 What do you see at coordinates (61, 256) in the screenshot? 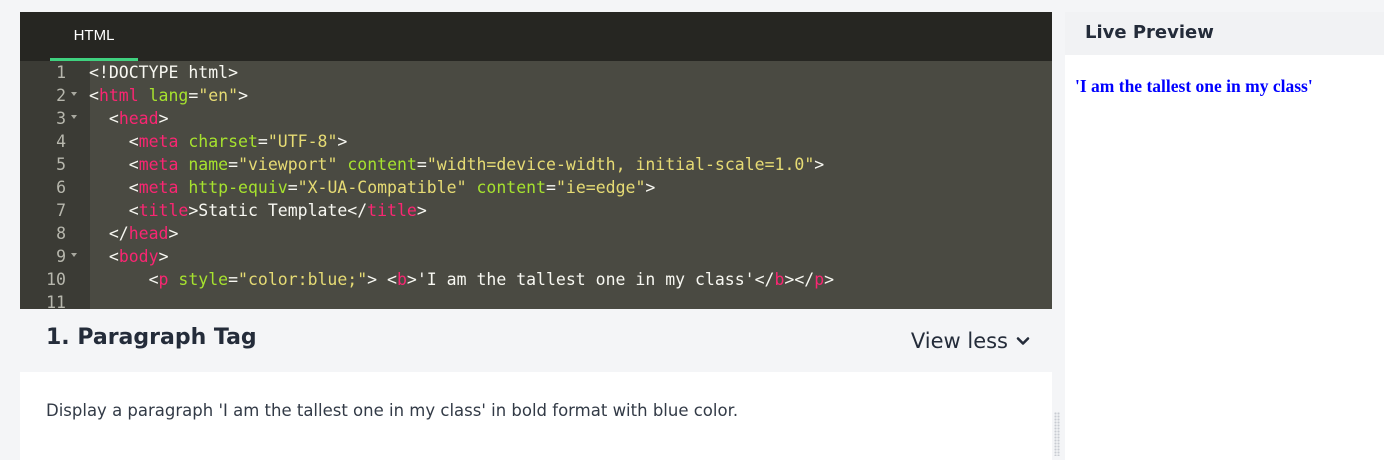
I see `line-number: 9` at bounding box center [61, 256].